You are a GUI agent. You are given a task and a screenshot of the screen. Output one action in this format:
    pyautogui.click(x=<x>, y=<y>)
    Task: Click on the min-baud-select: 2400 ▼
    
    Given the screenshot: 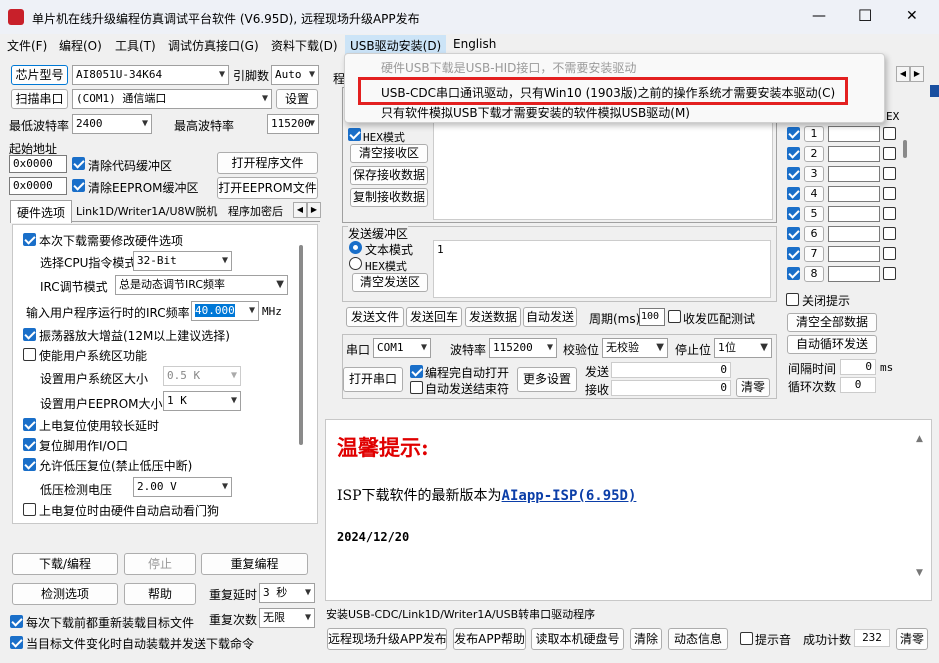 What is the action you would take?
    pyautogui.click(x=112, y=124)
    